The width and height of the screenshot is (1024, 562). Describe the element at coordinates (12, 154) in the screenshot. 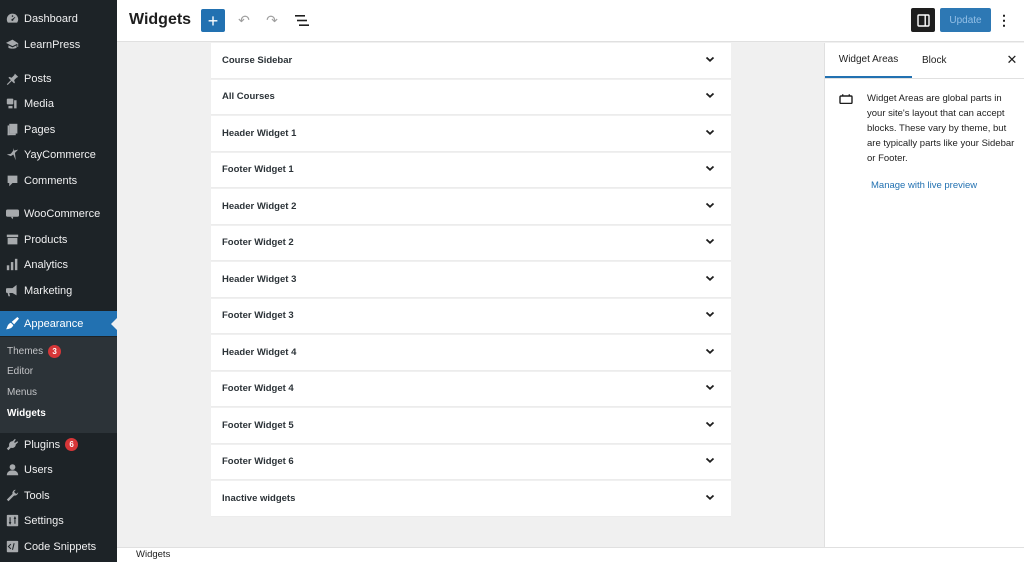

I see `yaycommerce-icon` at that location.